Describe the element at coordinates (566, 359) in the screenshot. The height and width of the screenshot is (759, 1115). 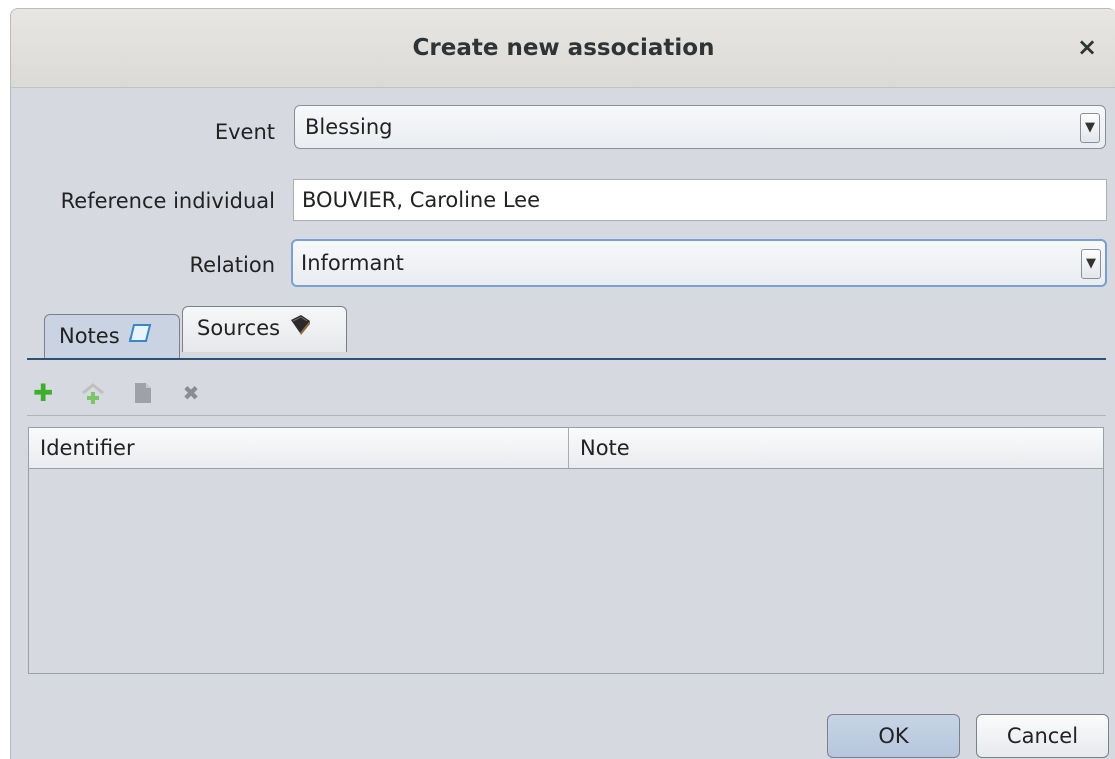
I see `tab-underline` at that location.